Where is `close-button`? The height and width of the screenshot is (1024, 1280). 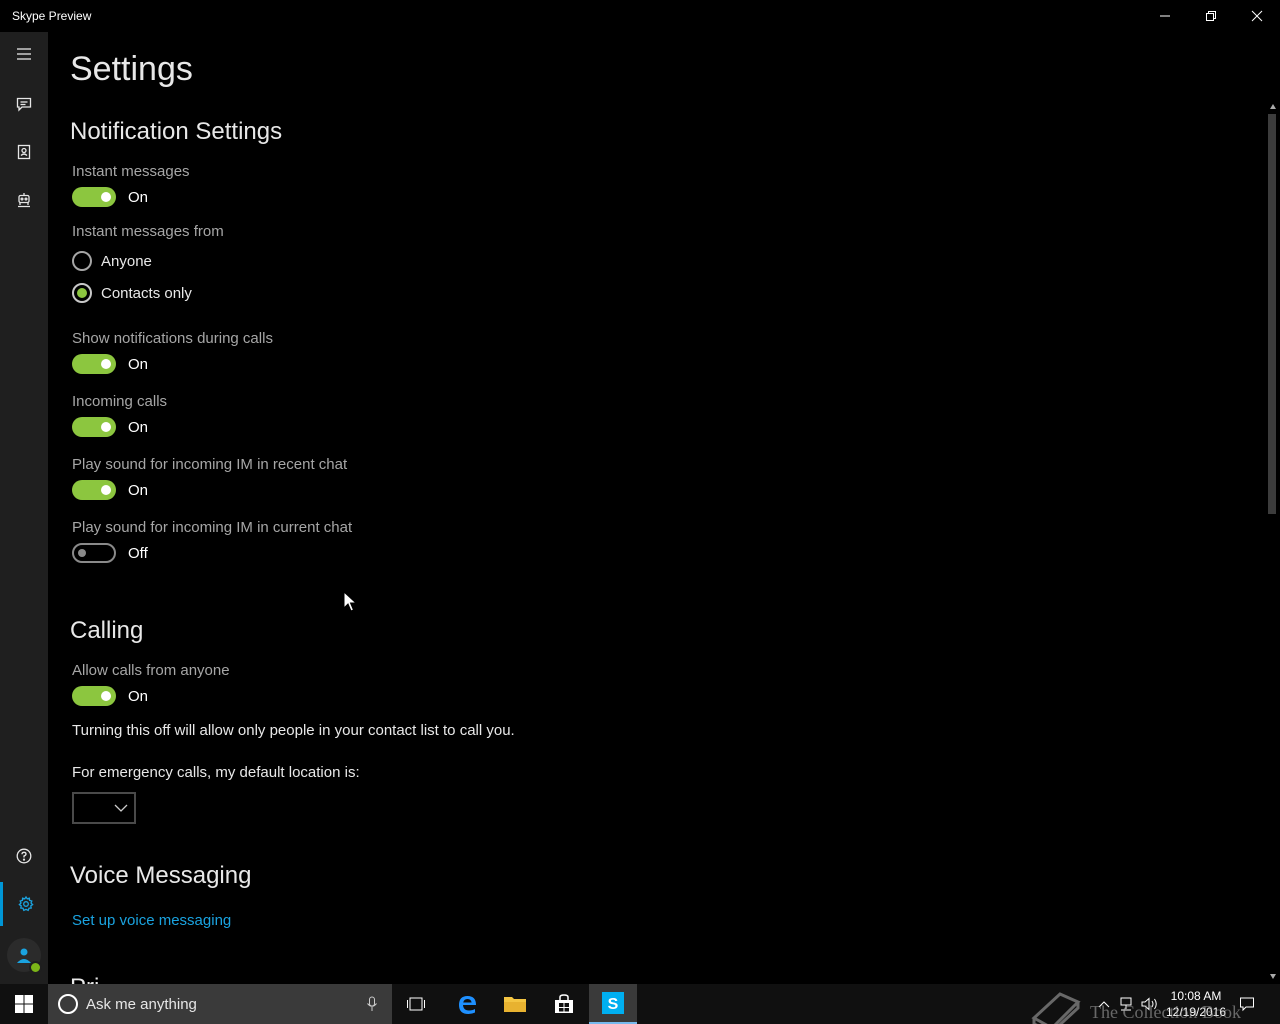
close-button is located at coordinates (1257, 16).